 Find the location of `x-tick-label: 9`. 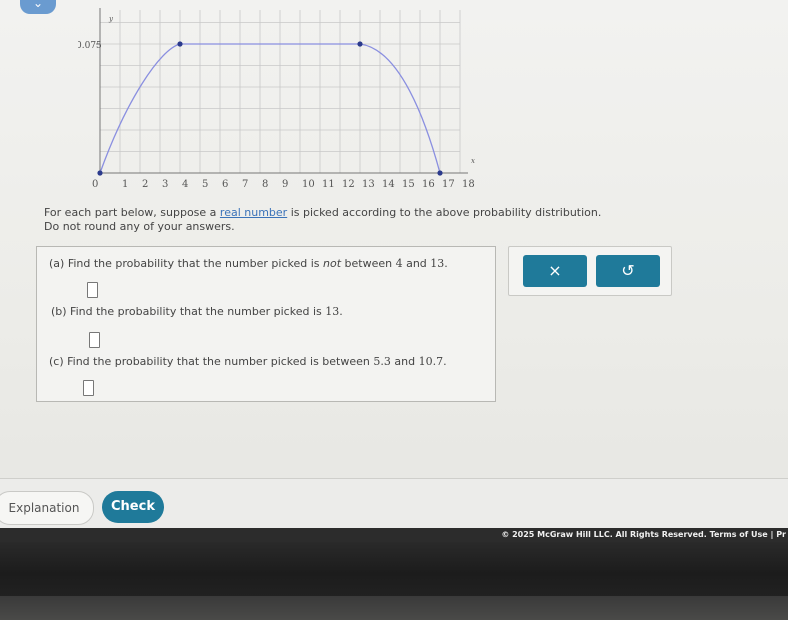

x-tick-label: 9 is located at coordinates (285, 184).